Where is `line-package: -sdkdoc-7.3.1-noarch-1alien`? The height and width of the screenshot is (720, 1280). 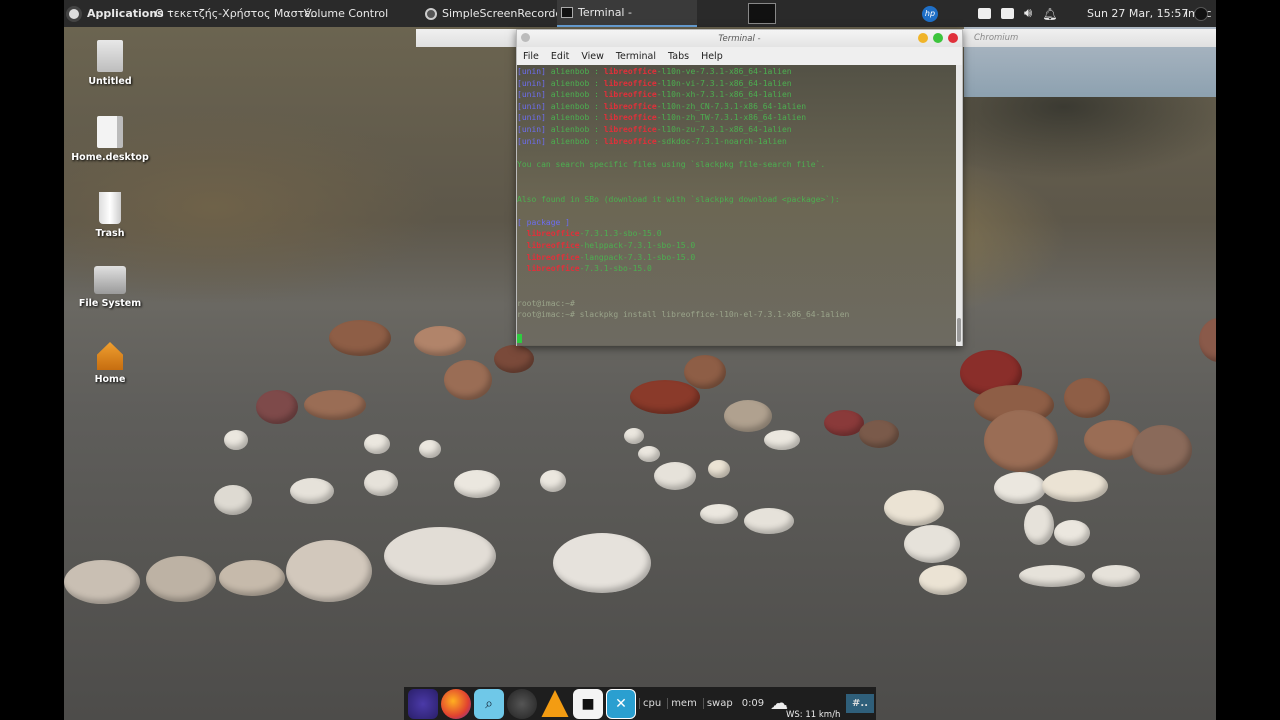 line-package: -sdkdoc-7.3.1-noarch-1alien is located at coordinates (721, 141).